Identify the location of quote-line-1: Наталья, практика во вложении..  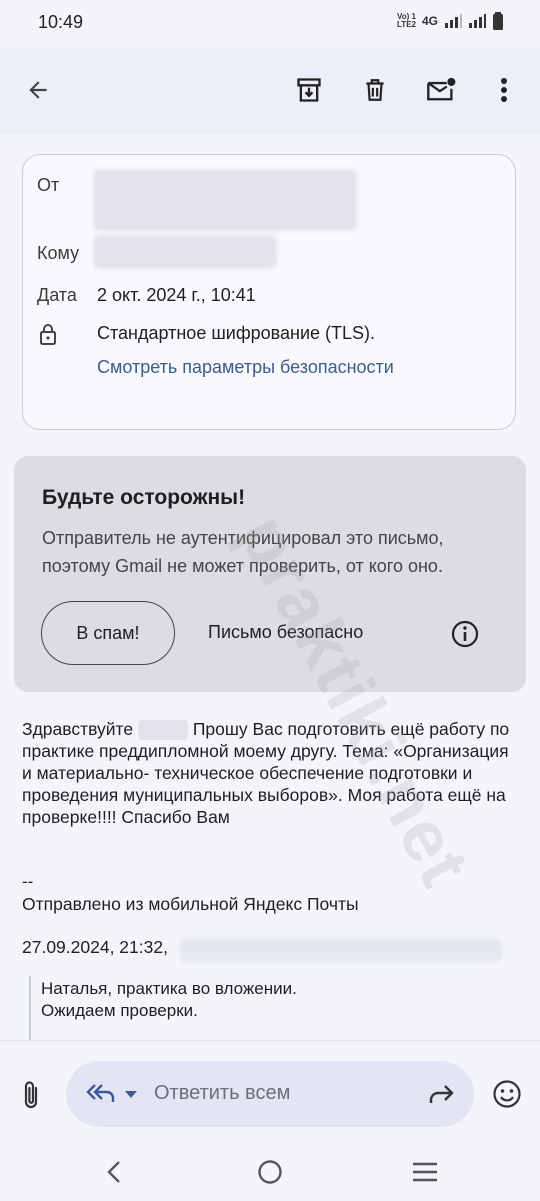
(169, 988).